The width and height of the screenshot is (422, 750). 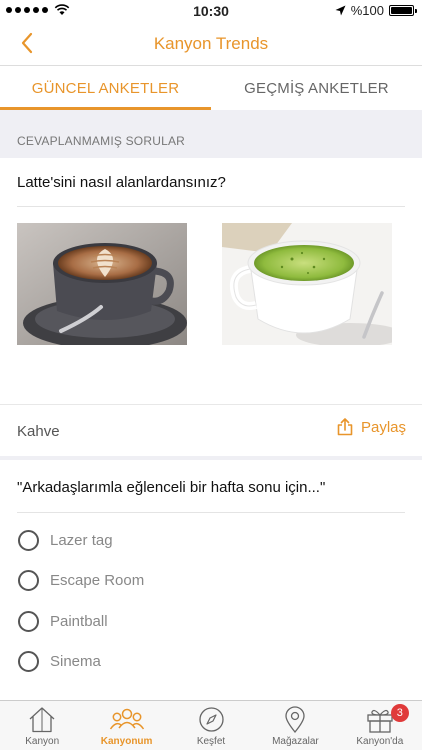 I want to click on share-button: Paylaş, so click(x=371, y=427).